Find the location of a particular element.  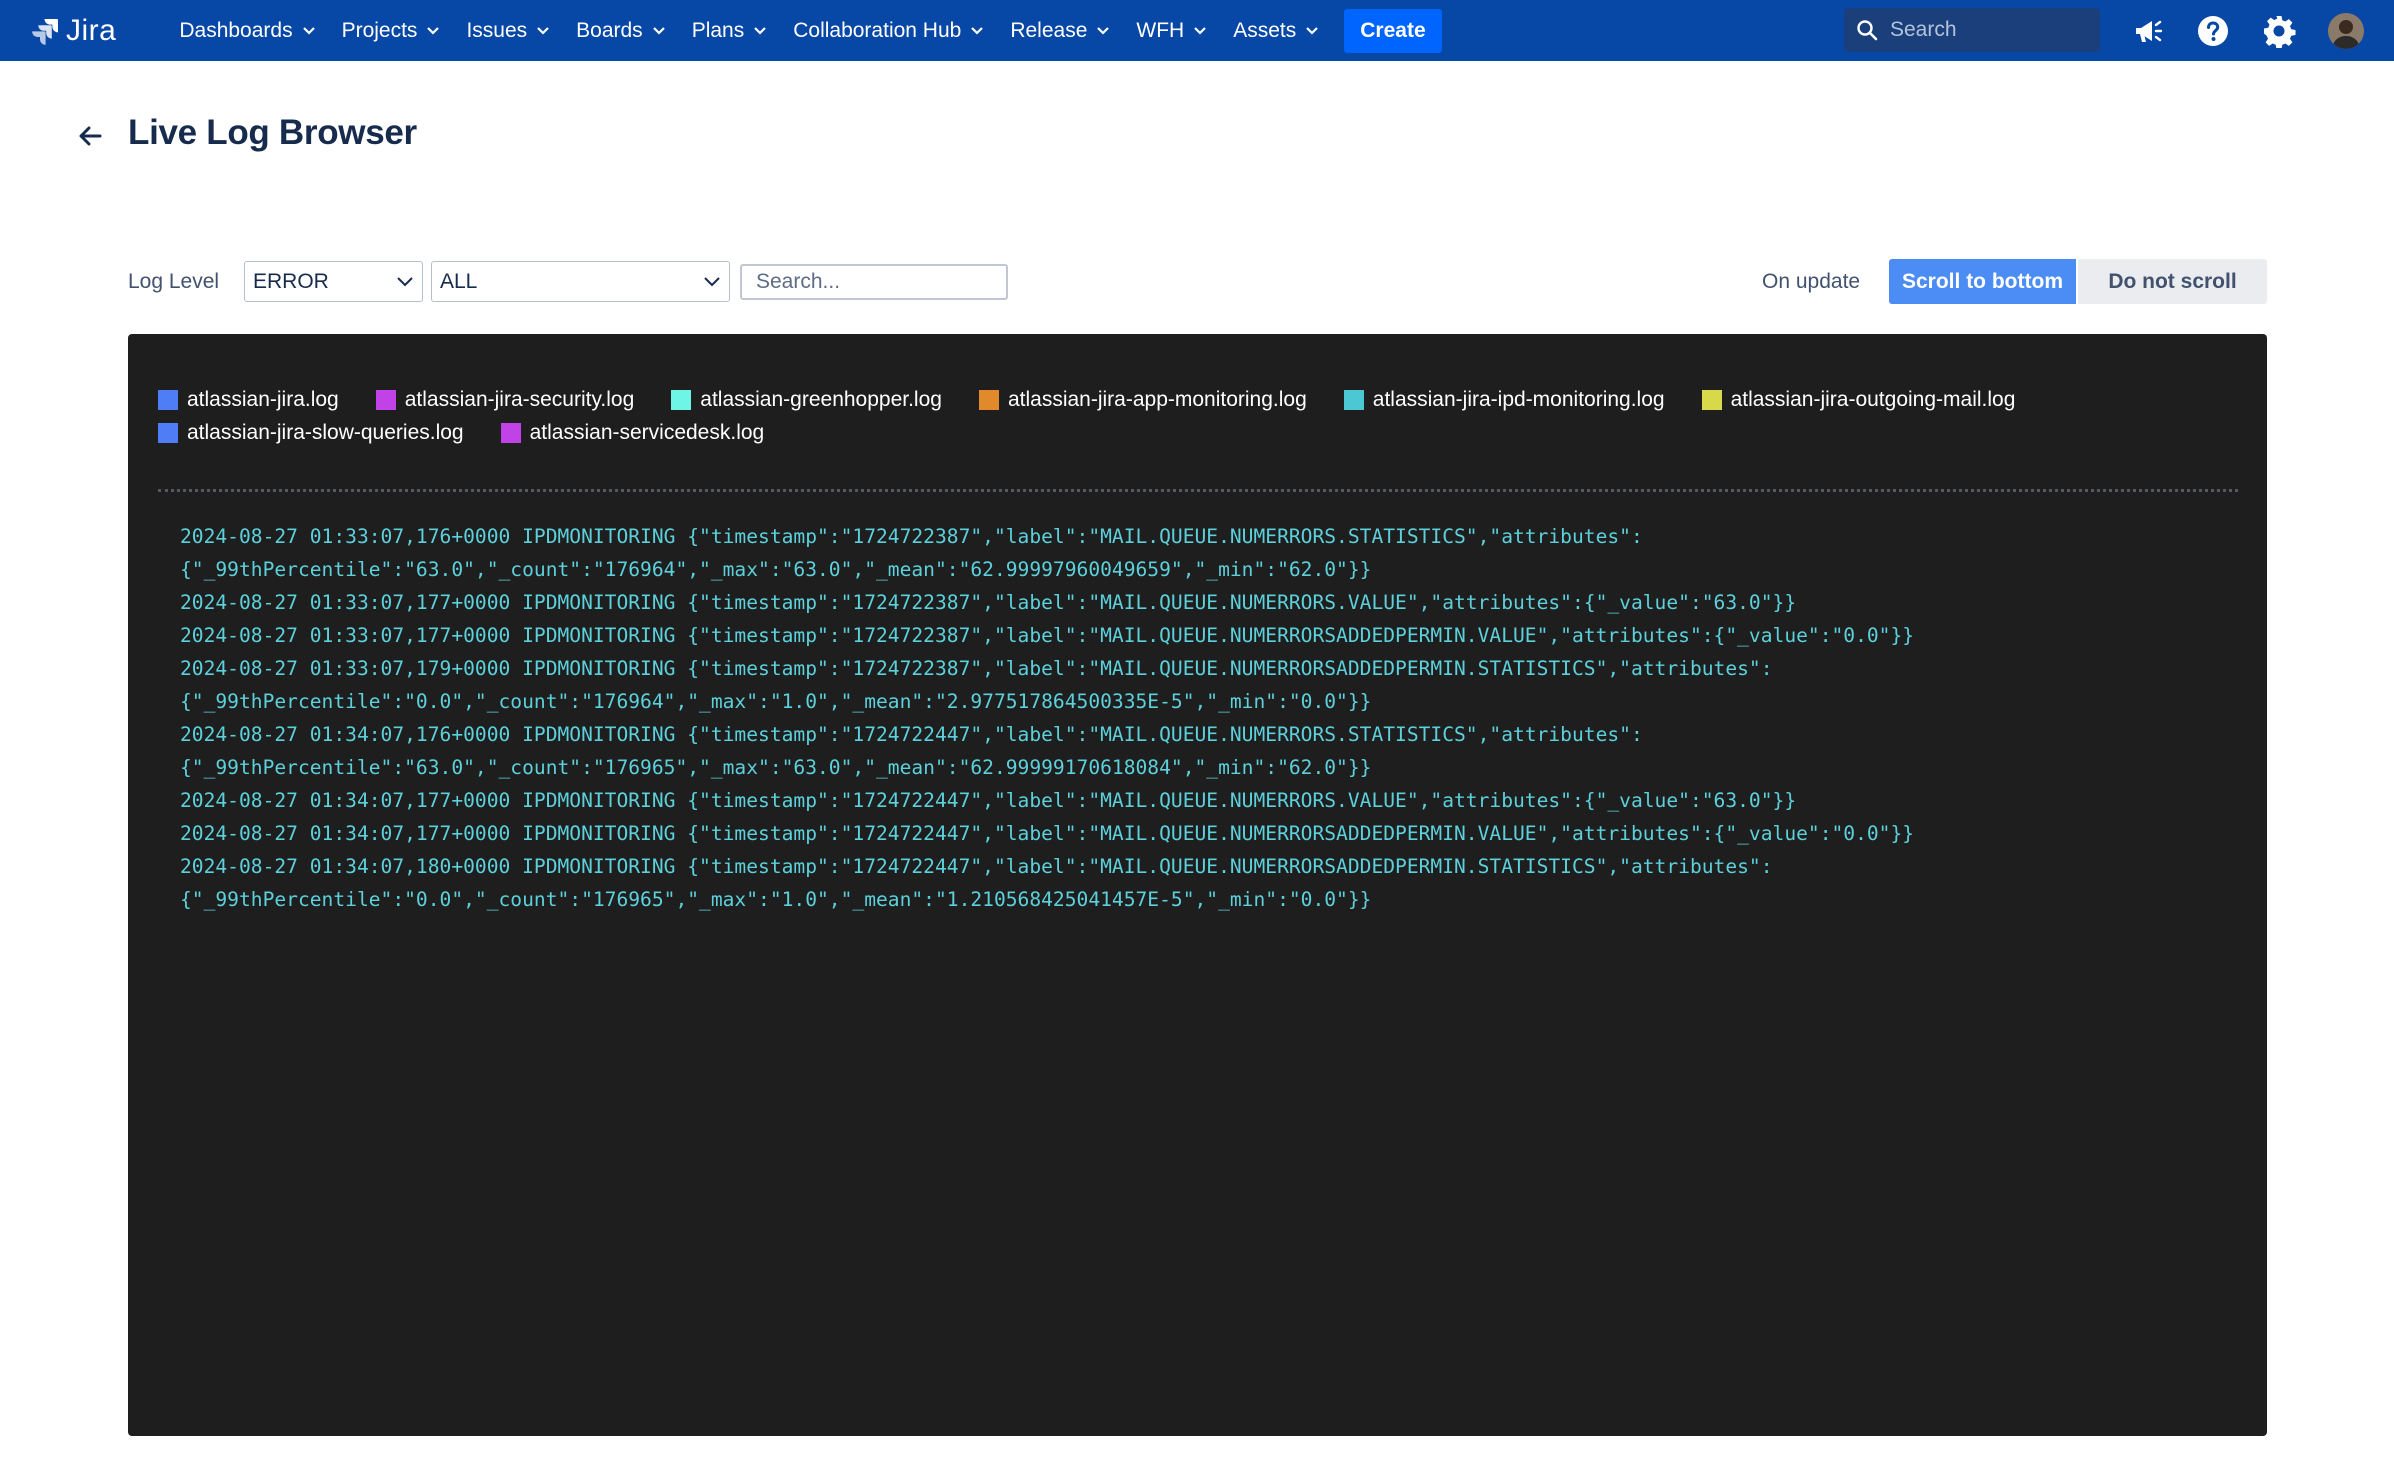

nav-item-wfh: WFH is located at coordinates (1171, 30).